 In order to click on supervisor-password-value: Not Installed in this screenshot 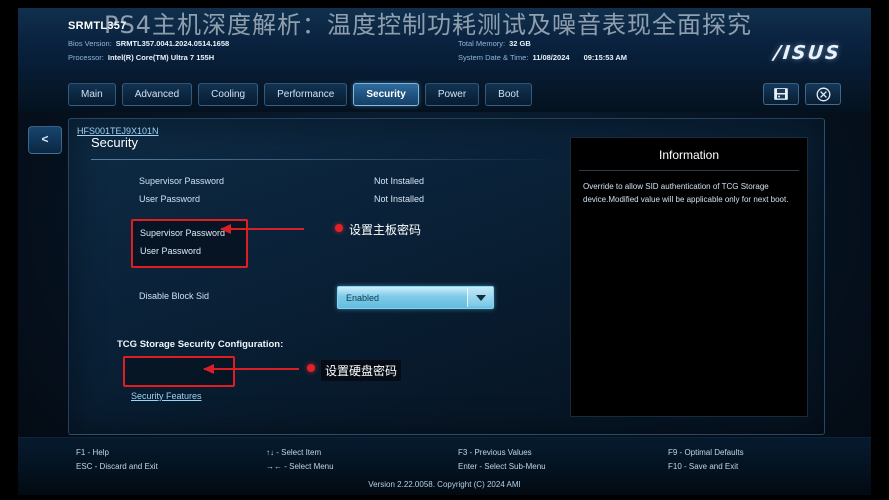, I will do `click(399, 181)`.